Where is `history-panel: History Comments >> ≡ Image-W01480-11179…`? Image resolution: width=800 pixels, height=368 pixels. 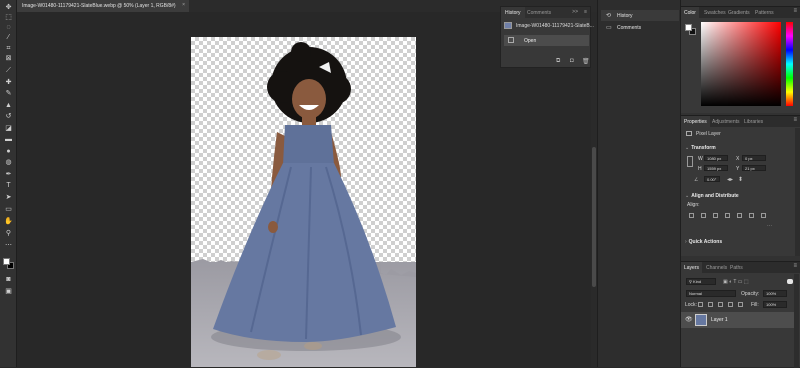 history-panel: History Comments >> ≡ Image-W01480-11179… is located at coordinates (547, 37).